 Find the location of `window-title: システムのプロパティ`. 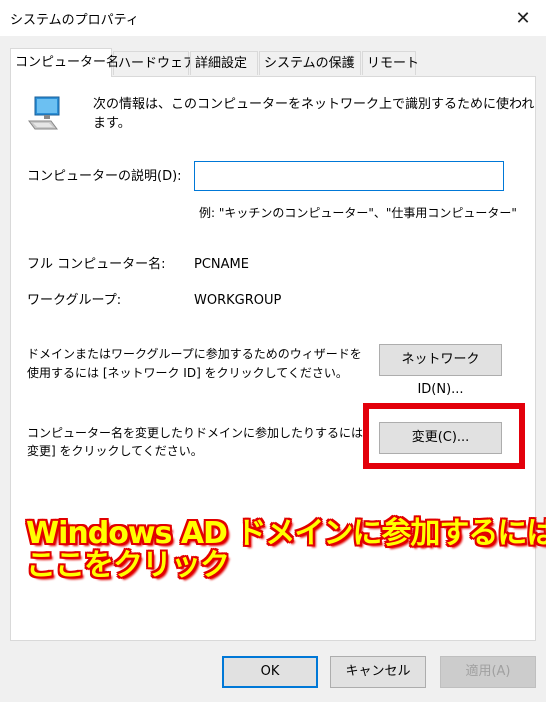

window-title: システムのプロパティ is located at coordinates (74, 20).